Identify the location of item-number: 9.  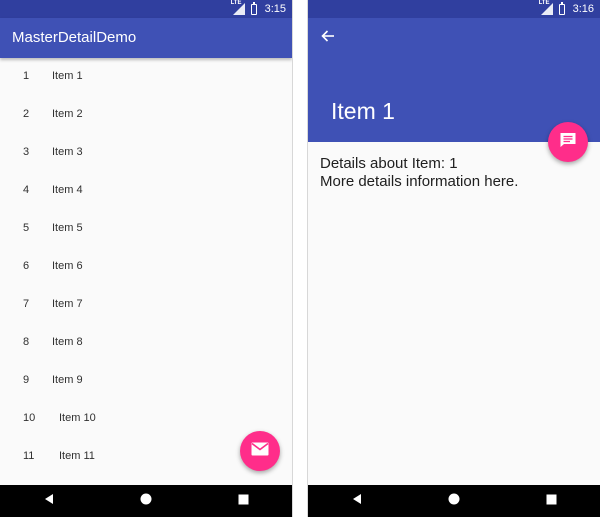
(26, 380).